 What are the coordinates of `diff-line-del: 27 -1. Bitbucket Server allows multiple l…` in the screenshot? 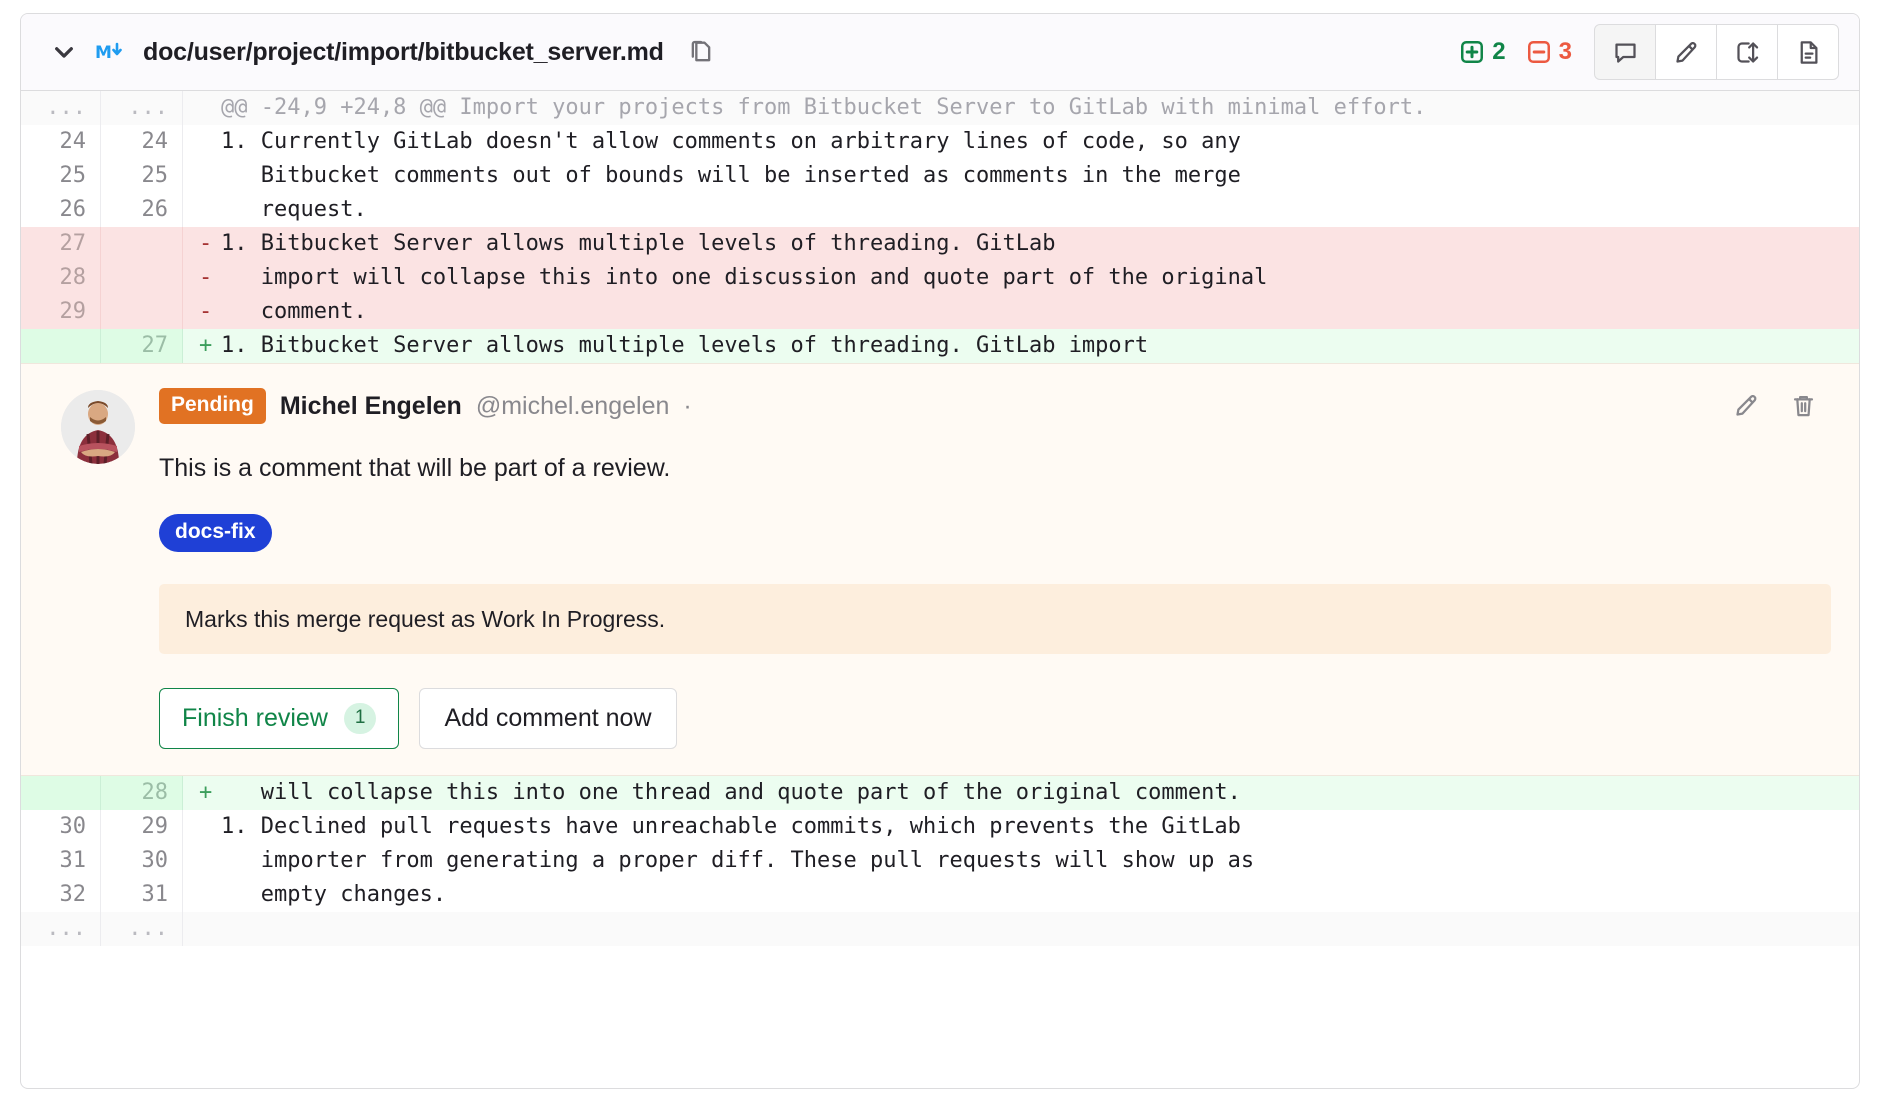 It's located at (940, 244).